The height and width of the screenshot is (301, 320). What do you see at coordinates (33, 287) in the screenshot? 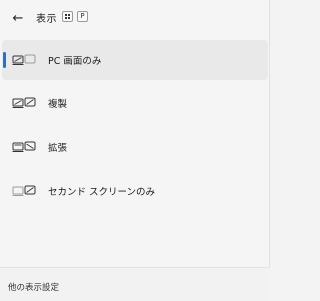
I see `more-display-settings-link: 他の表示設定` at bounding box center [33, 287].